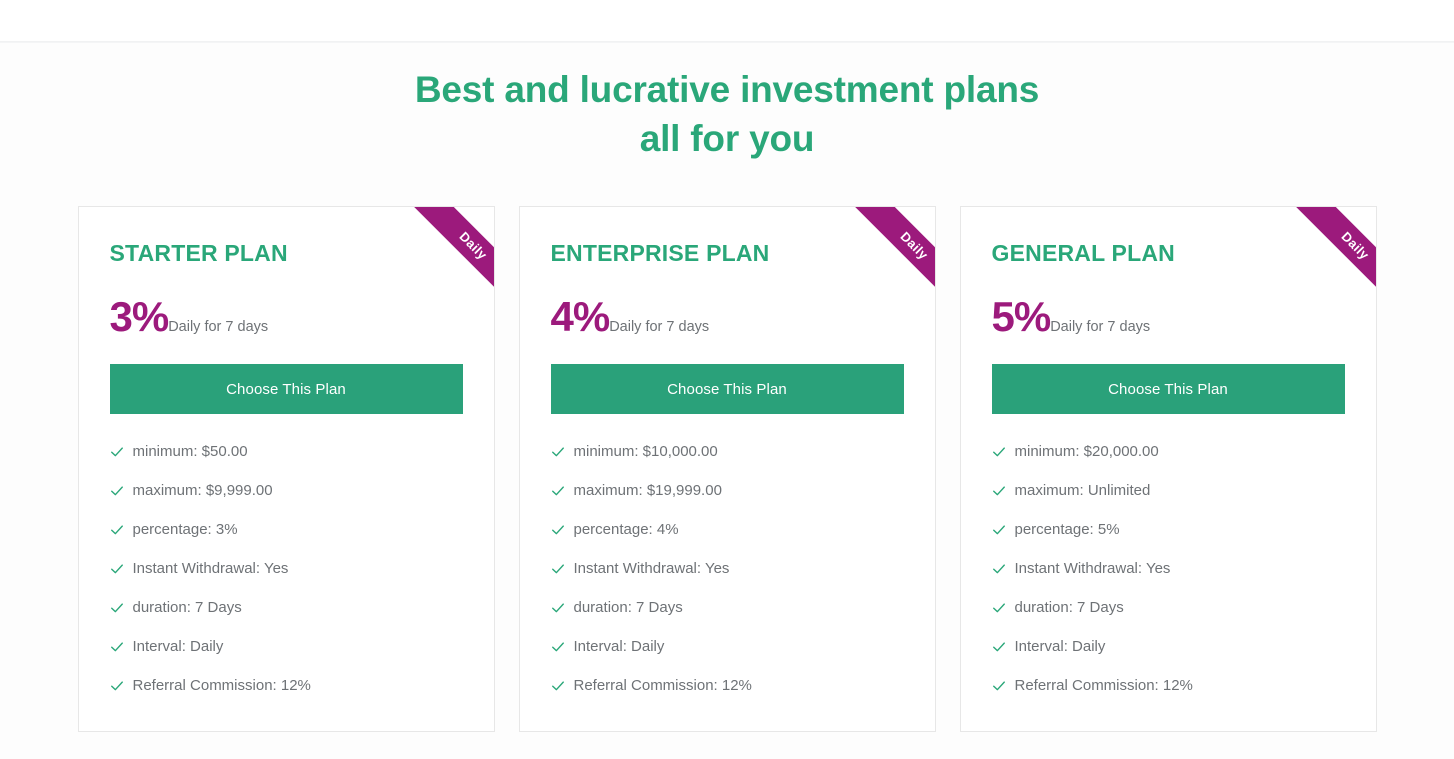  I want to click on plan-feature-item: minimum: $20,000.00, so click(1168, 451).